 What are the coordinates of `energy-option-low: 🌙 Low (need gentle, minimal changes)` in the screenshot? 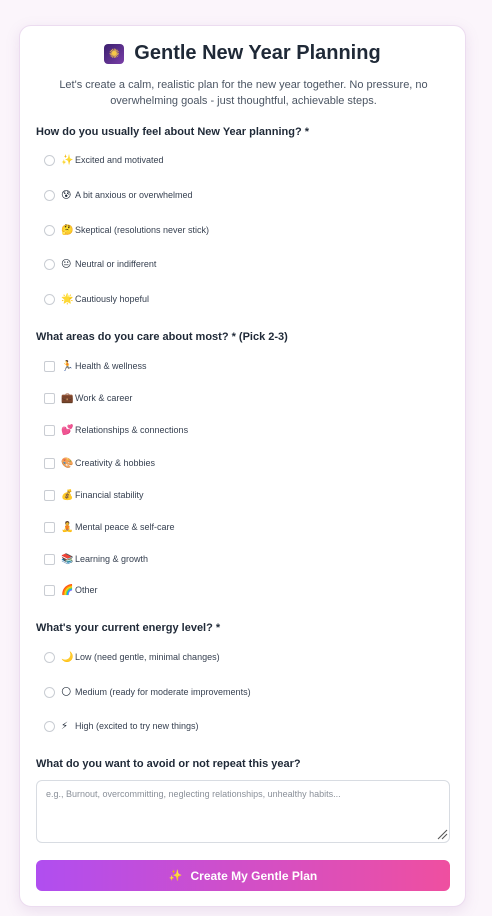 It's located at (132, 657).